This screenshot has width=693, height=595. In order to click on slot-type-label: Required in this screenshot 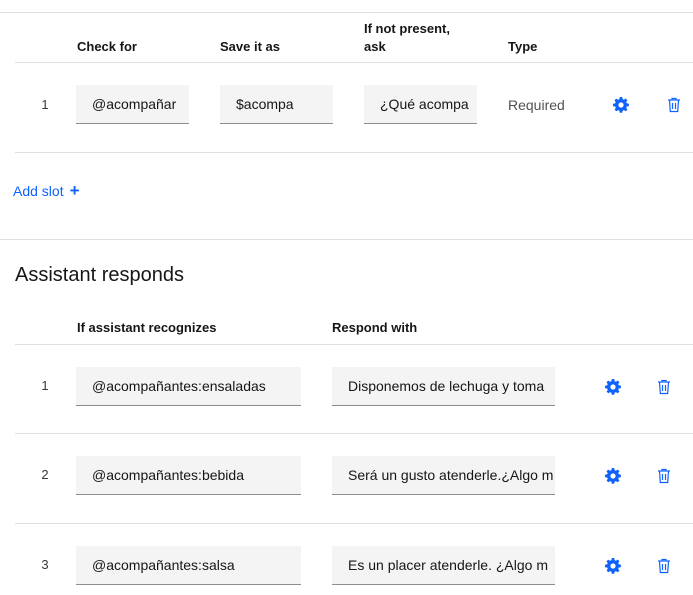, I will do `click(536, 105)`.